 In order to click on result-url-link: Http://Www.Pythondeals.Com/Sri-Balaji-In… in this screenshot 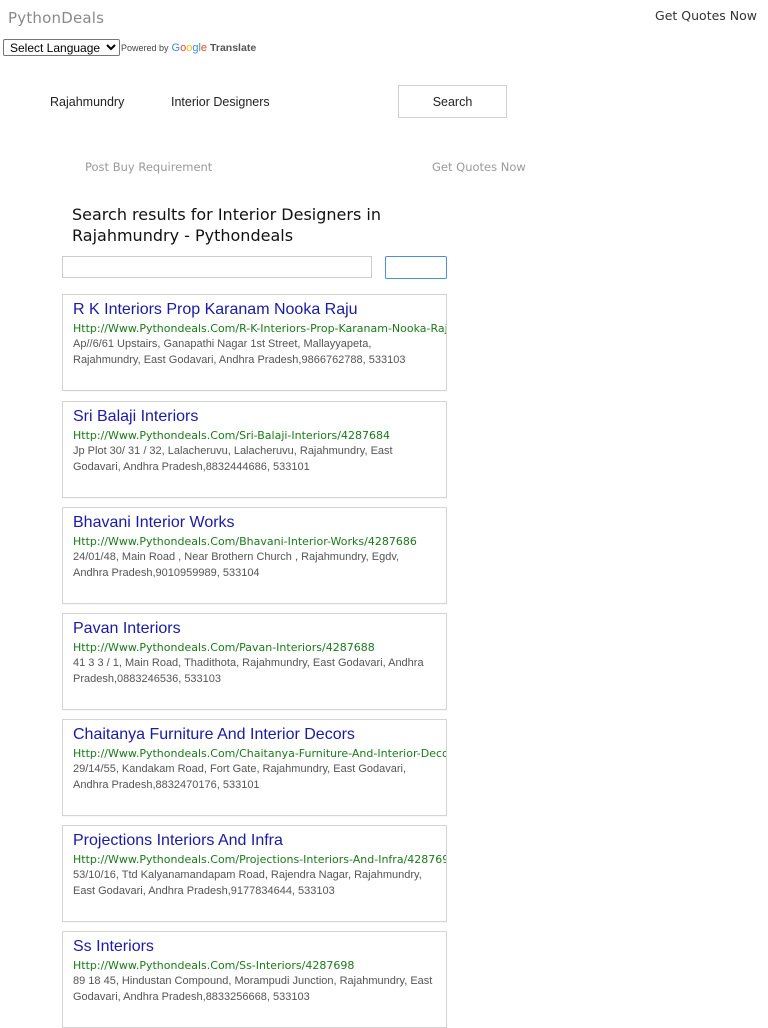, I will do `click(231, 435)`.